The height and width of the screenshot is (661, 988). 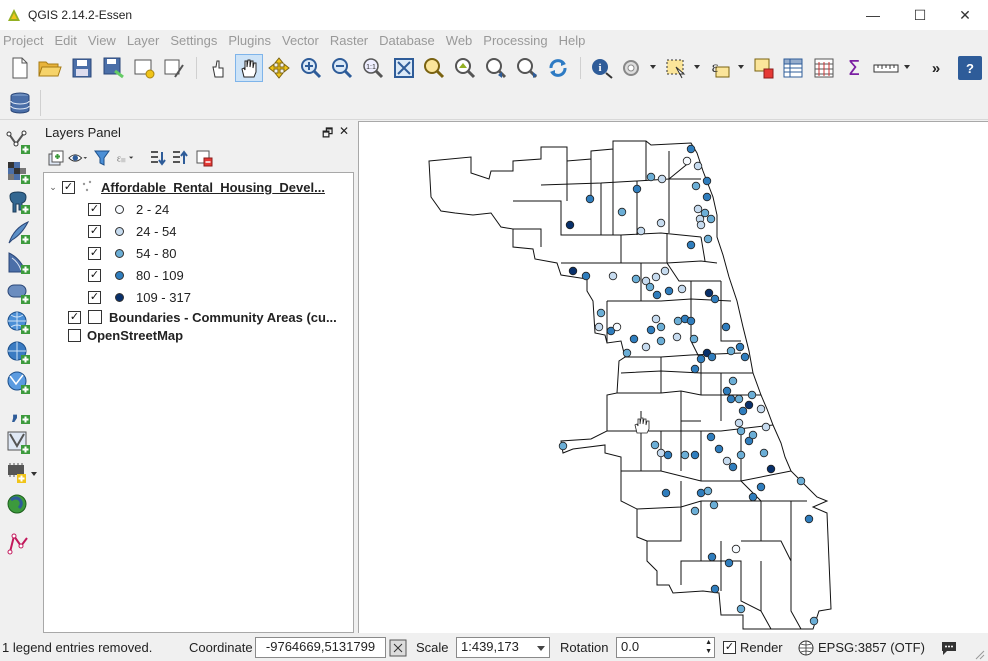 I want to click on add-spatialite-layer-button, so click(x=19, y=233).